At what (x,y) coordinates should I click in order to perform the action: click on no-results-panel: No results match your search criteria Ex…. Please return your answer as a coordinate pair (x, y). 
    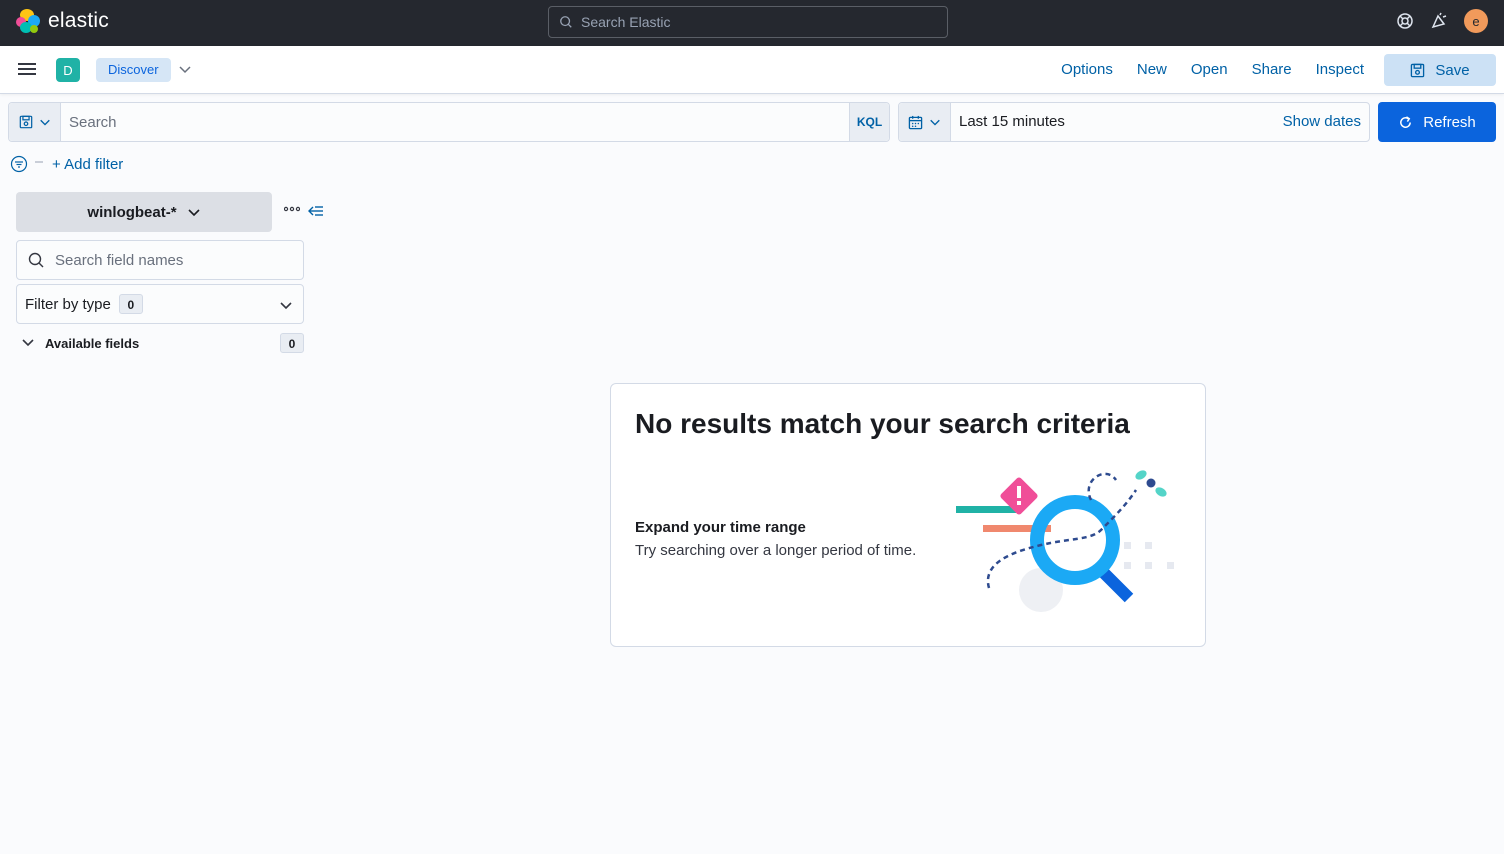
    Looking at the image, I should click on (908, 515).